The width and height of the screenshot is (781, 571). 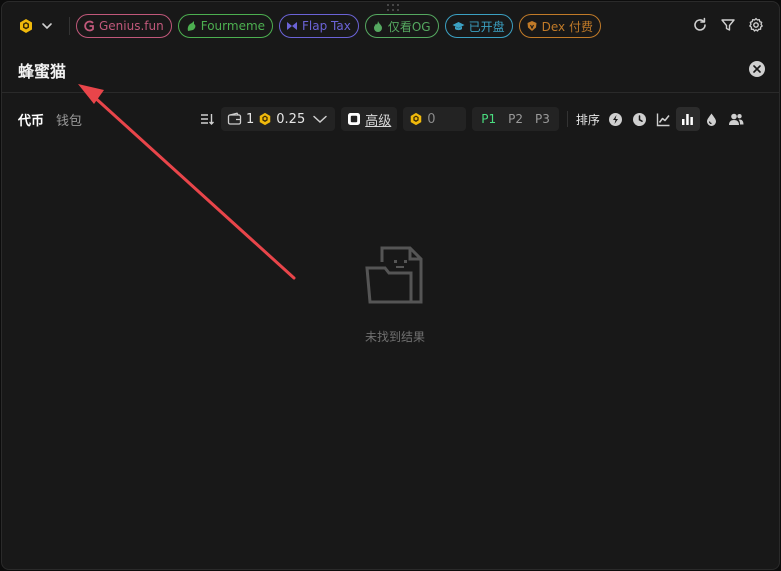 What do you see at coordinates (326, 26) in the screenshot?
I see `filter-label: Flap Tax` at bounding box center [326, 26].